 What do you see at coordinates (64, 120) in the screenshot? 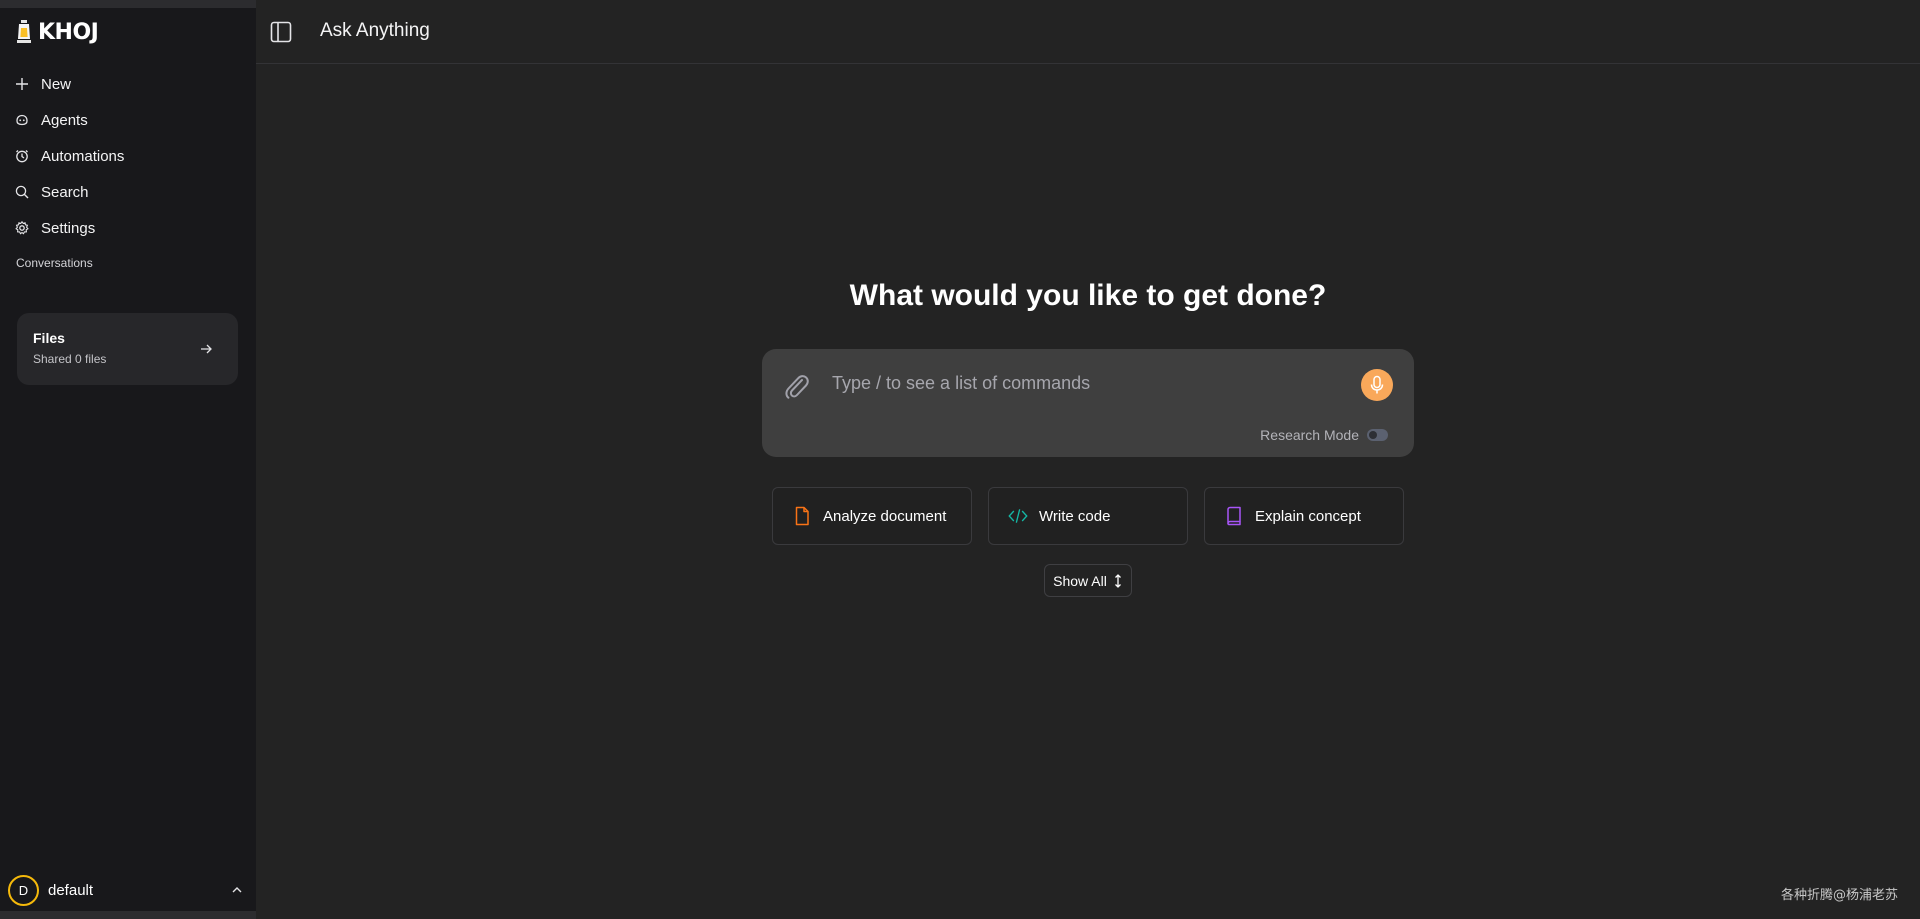
I see `sidebar-item-label: Agents` at bounding box center [64, 120].